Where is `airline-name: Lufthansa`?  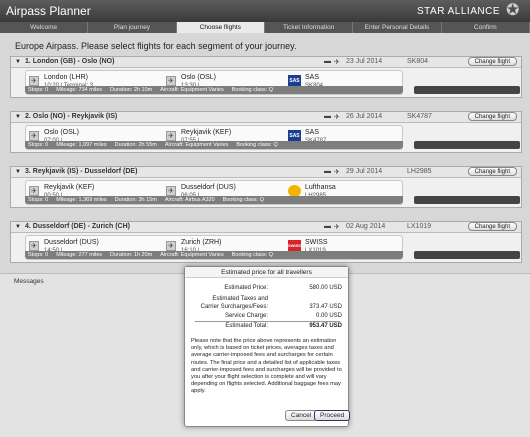 airline-name: Lufthansa is located at coordinates (320, 187).